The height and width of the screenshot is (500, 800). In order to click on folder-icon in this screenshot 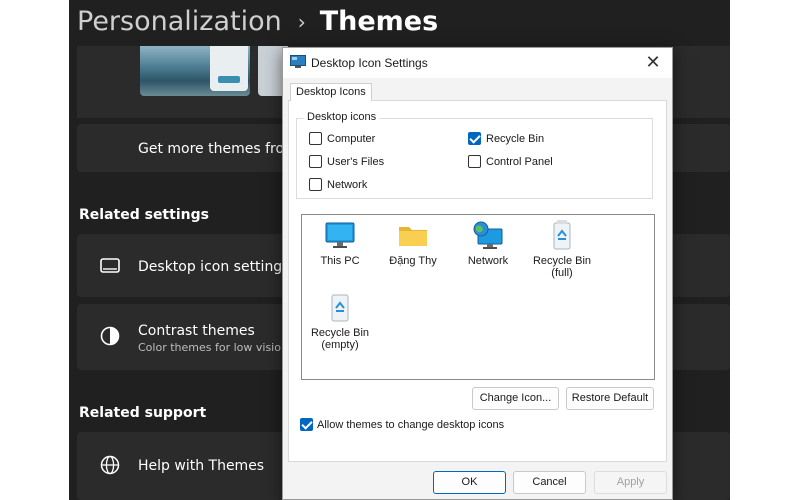, I will do `click(413, 236)`.